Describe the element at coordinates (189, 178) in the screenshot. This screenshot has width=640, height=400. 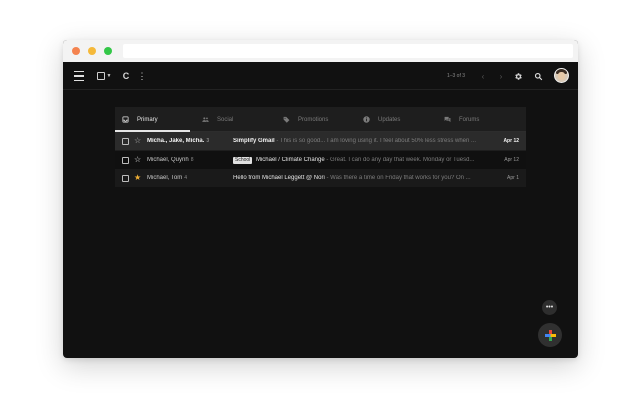
I see `email-sender: Michael, Tom 4` at that location.